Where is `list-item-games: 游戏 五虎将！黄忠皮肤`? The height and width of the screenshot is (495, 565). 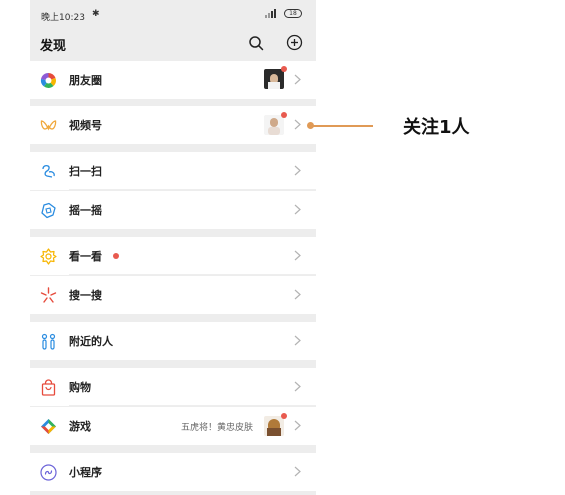
list-item-games: 游戏 五虎将！黄忠皮肤 is located at coordinates (173, 426).